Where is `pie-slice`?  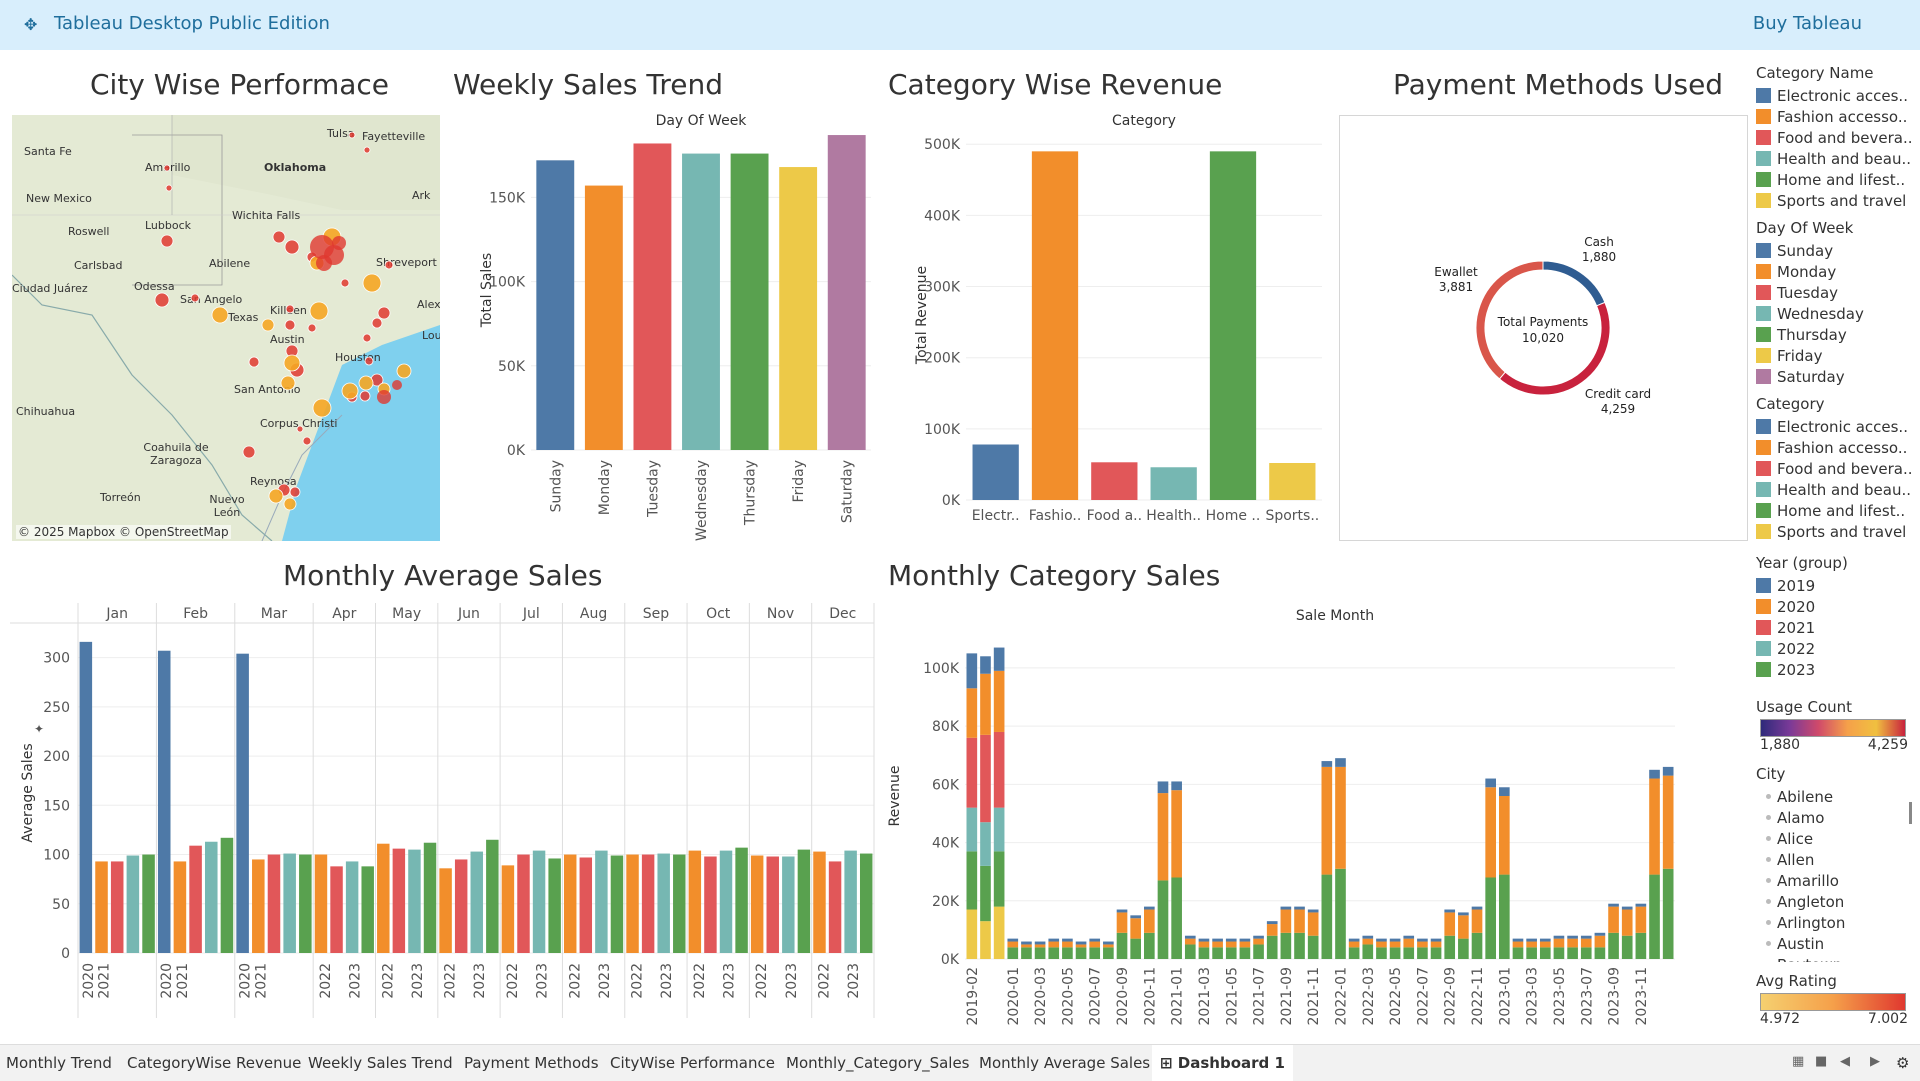
pie-slice is located at coordinates (1574, 283).